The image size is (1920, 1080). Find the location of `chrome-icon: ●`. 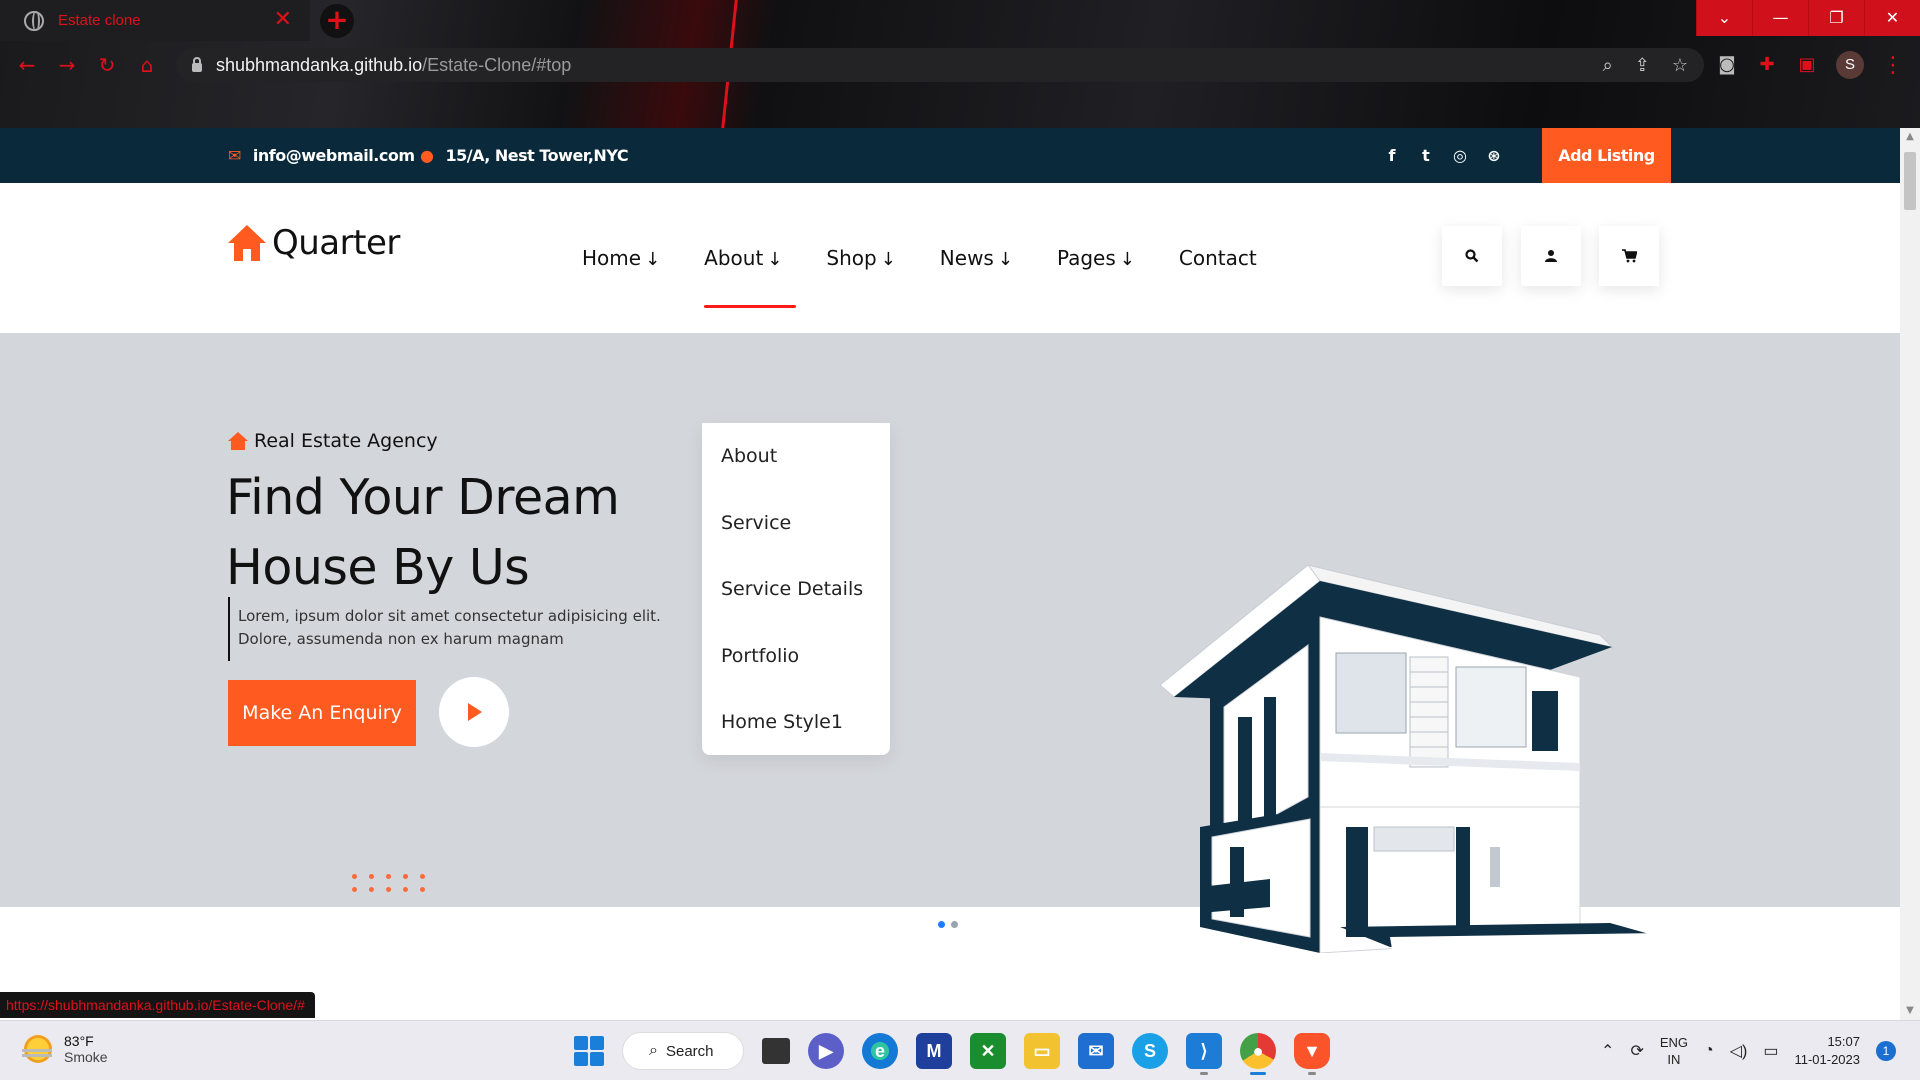

chrome-icon: ● is located at coordinates (1258, 1054).